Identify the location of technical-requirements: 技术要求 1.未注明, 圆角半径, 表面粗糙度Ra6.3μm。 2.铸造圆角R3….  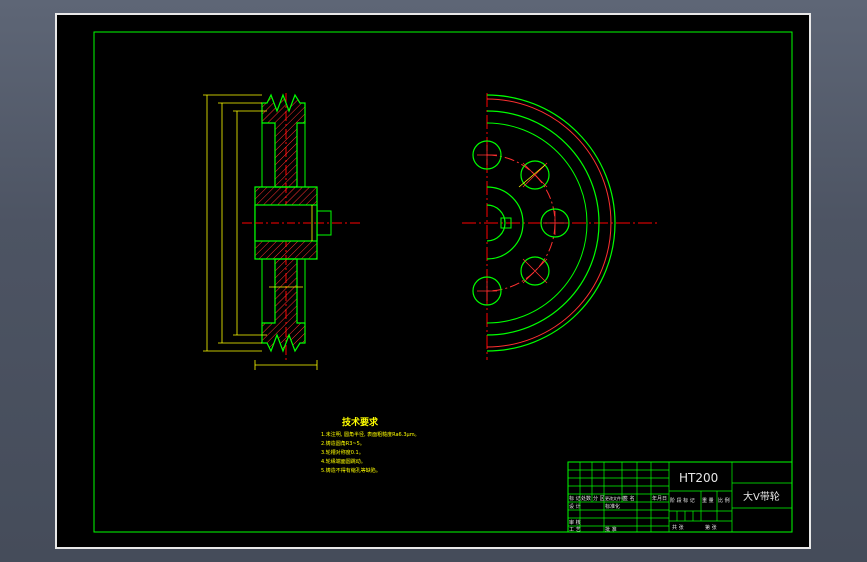
(370, 445).